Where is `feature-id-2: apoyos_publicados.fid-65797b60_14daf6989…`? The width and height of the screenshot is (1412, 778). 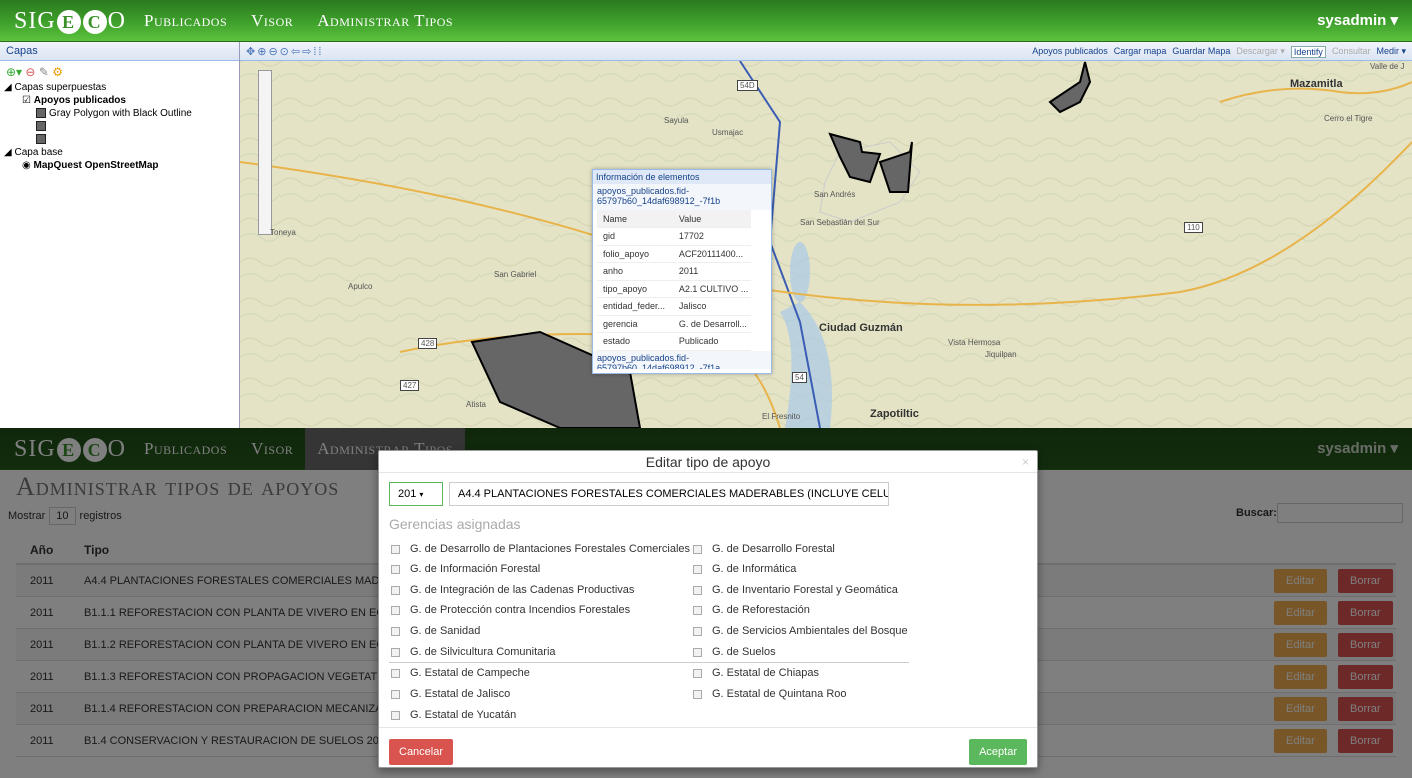 feature-id-2: apoyos_publicados.fid-65797b60_14daf6989… is located at coordinates (682, 359).